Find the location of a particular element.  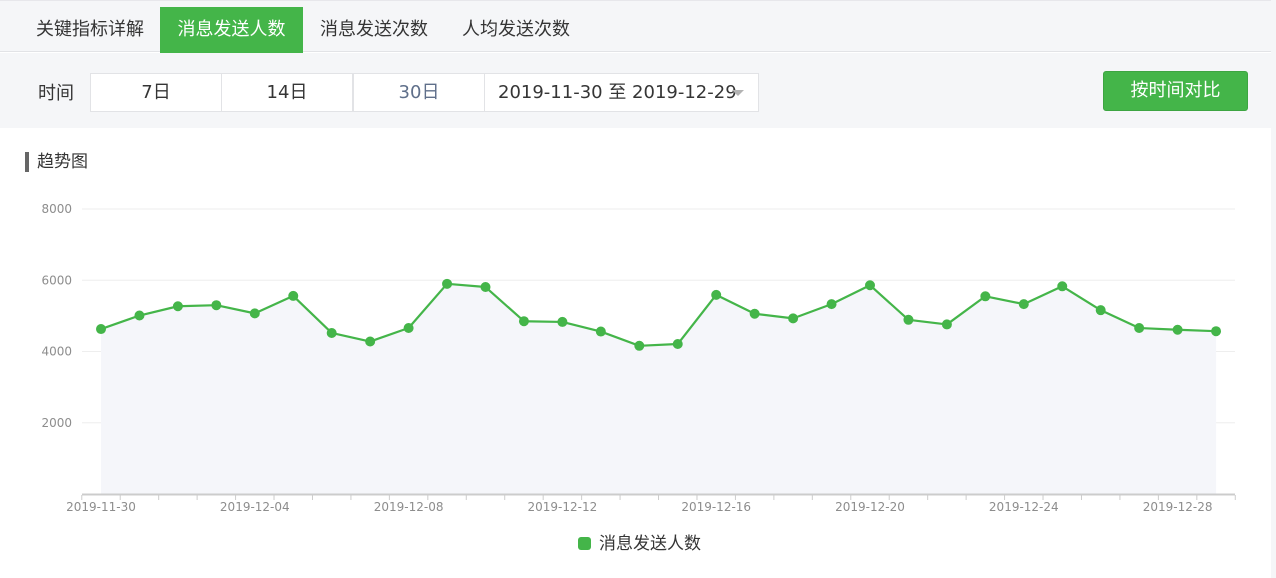

tab-message-count: 消息发送次数 is located at coordinates (374, 30).